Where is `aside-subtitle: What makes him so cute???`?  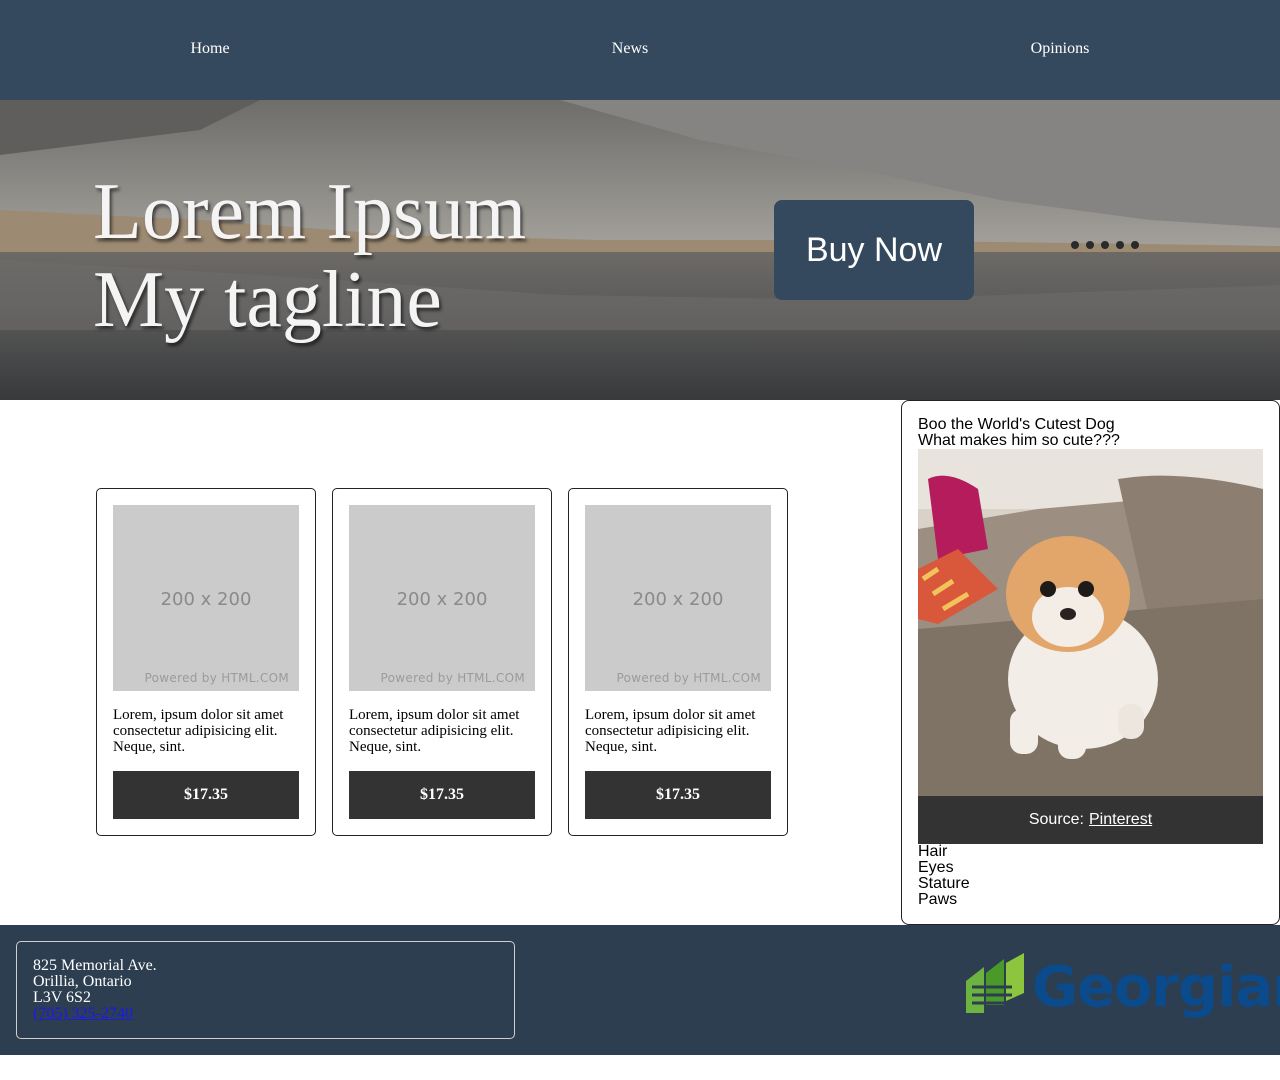
aside-subtitle: What makes him so cute??? is located at coordinates (1019, 440).